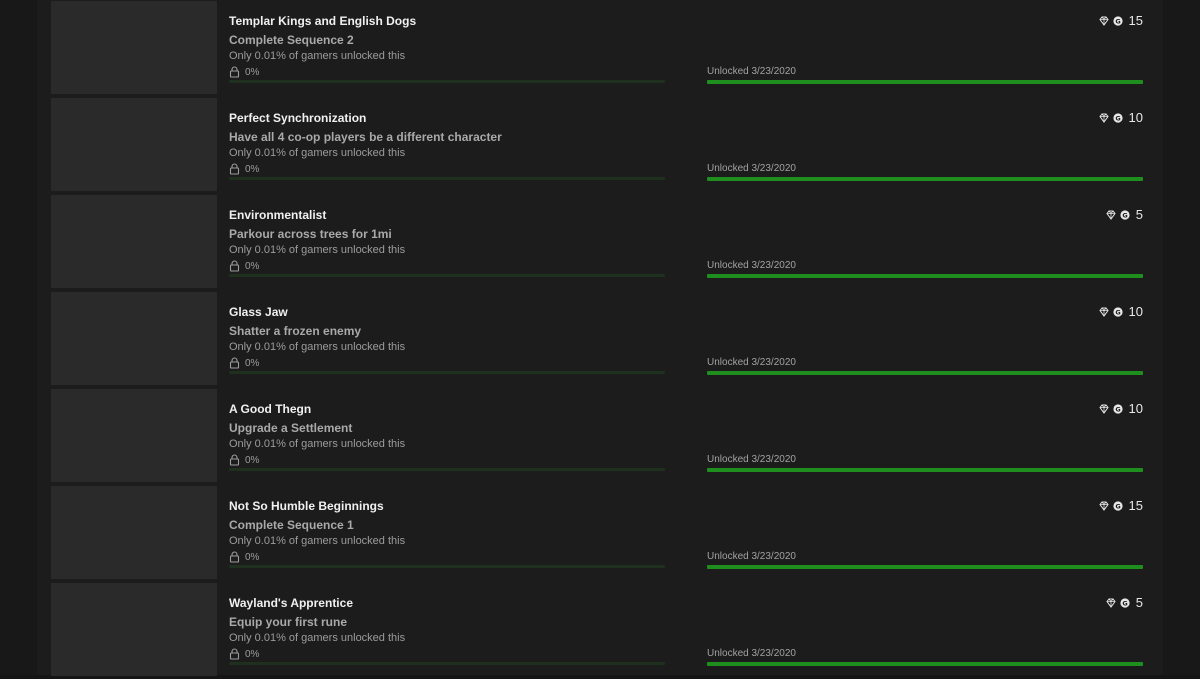 Image resolution: width=1200 pixels, height=679 pixels. What do you see at coordinates (288, 622) in the screenshot?
I see `achievement-description: Equip your first rune` at bounding box center [288, 622].